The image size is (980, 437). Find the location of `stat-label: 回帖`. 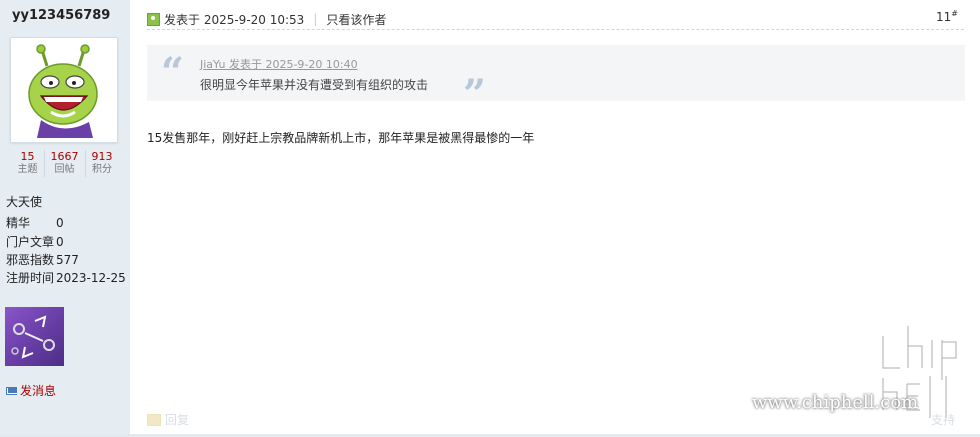

stat-label: 回帖 is located at coordinates (64, 169).